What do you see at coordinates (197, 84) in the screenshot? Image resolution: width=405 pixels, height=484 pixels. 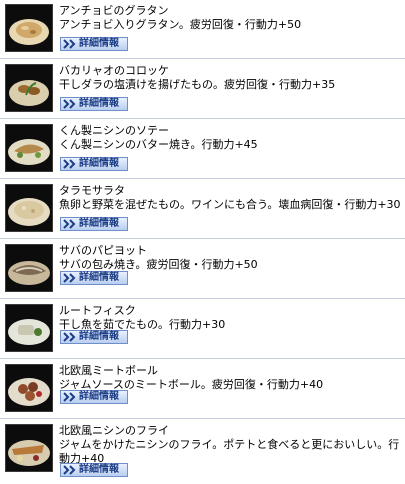 I see `dish-description: 干しダラの塩漬けを揚げたもの。疲労回復・行動力+35` at bounding box center [197, 84].